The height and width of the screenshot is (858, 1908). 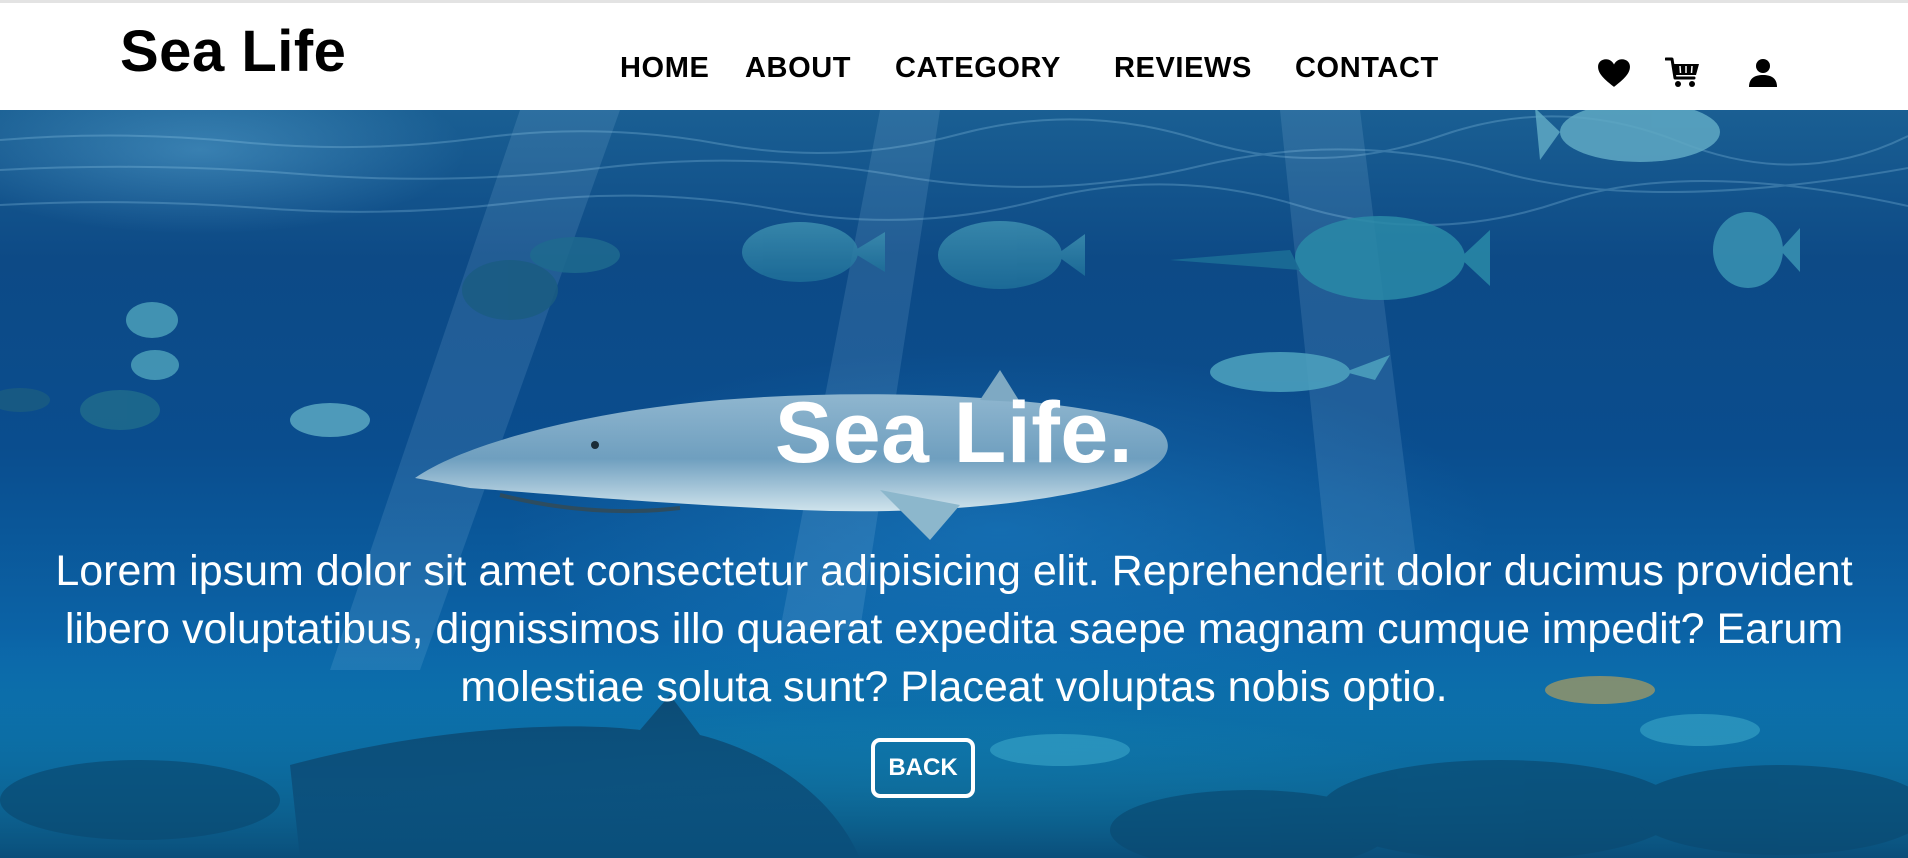 I want to click on nav-contact: CONTACT, so click(x=1367, y=68).